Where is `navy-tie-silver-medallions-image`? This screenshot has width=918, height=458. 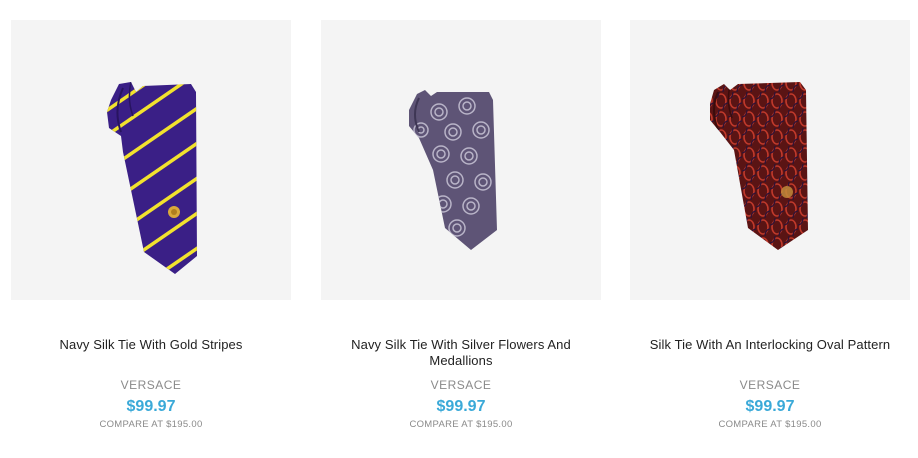
navy-tie-silver-medallions-image is located at coordinates (453, 170).